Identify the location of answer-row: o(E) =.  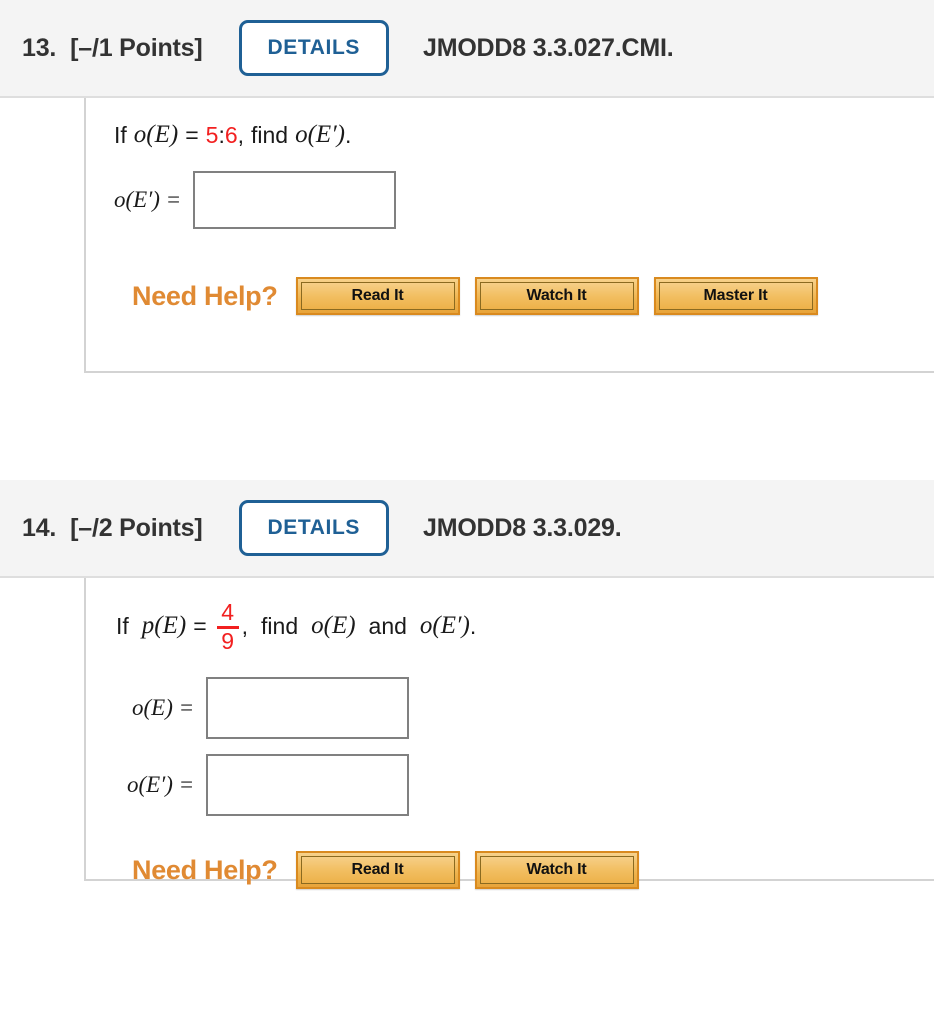
(533, 708).